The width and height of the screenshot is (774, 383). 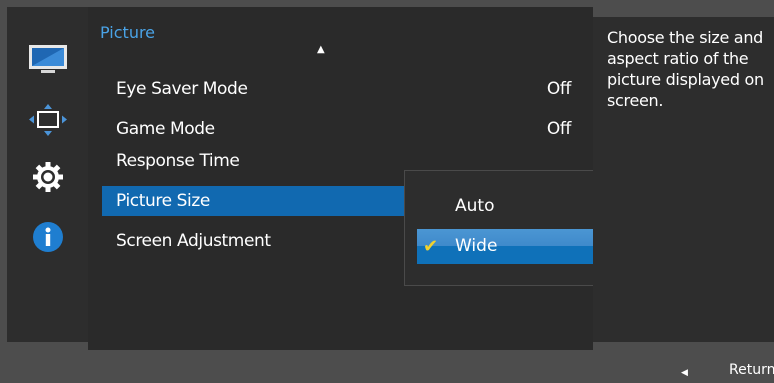 What do you see at coordinates (431, 246) in the screenshot?
I see `checkmark-icon: ✔` at bounding box center [431, 246].